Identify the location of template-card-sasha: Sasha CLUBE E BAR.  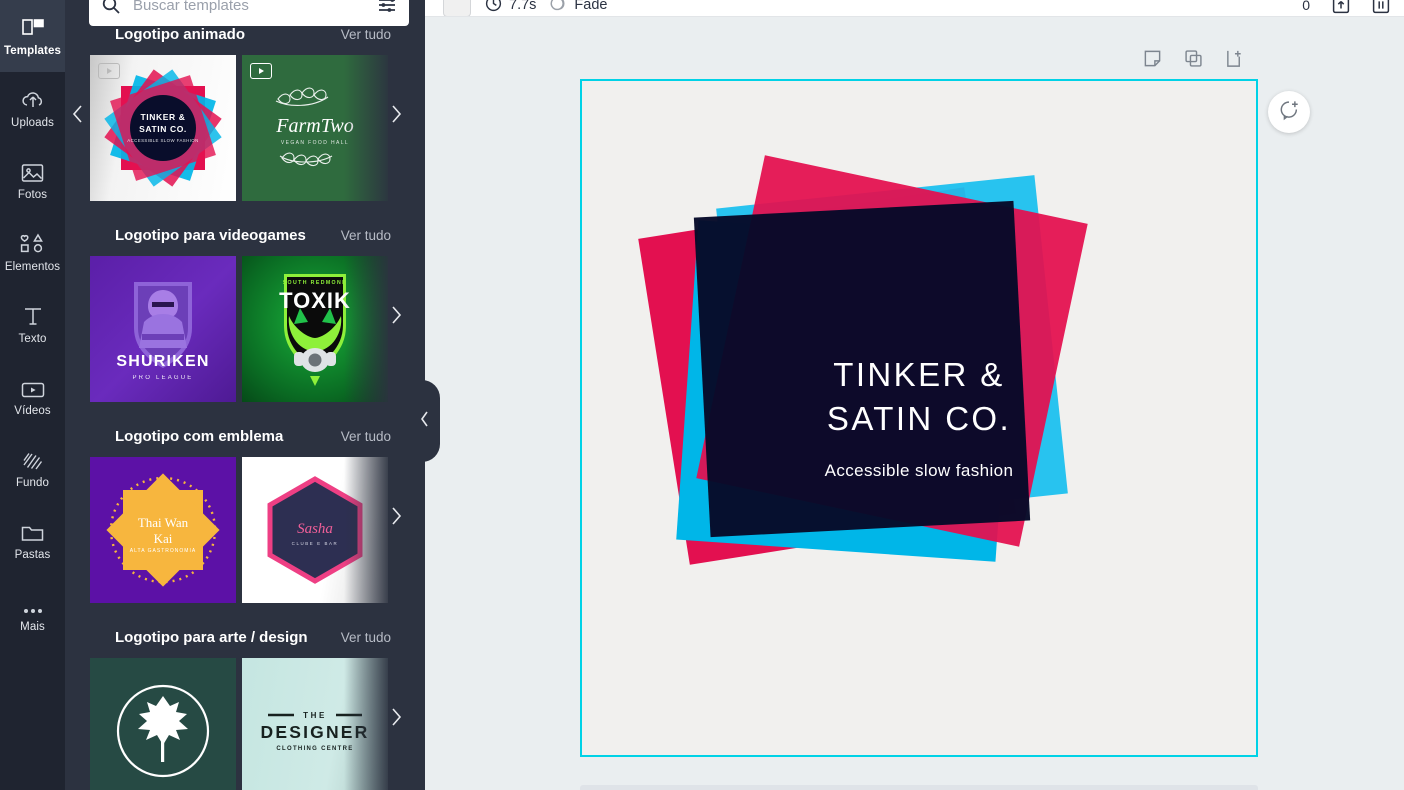
(315, 530).